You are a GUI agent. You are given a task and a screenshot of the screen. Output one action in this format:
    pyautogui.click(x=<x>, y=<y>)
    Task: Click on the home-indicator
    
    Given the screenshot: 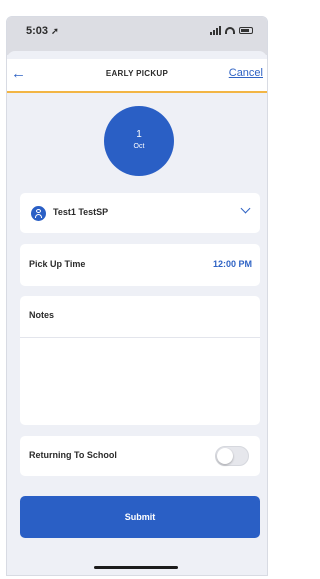 What is the action you would take?
    pyautogui.click(x=136, y=567)
    